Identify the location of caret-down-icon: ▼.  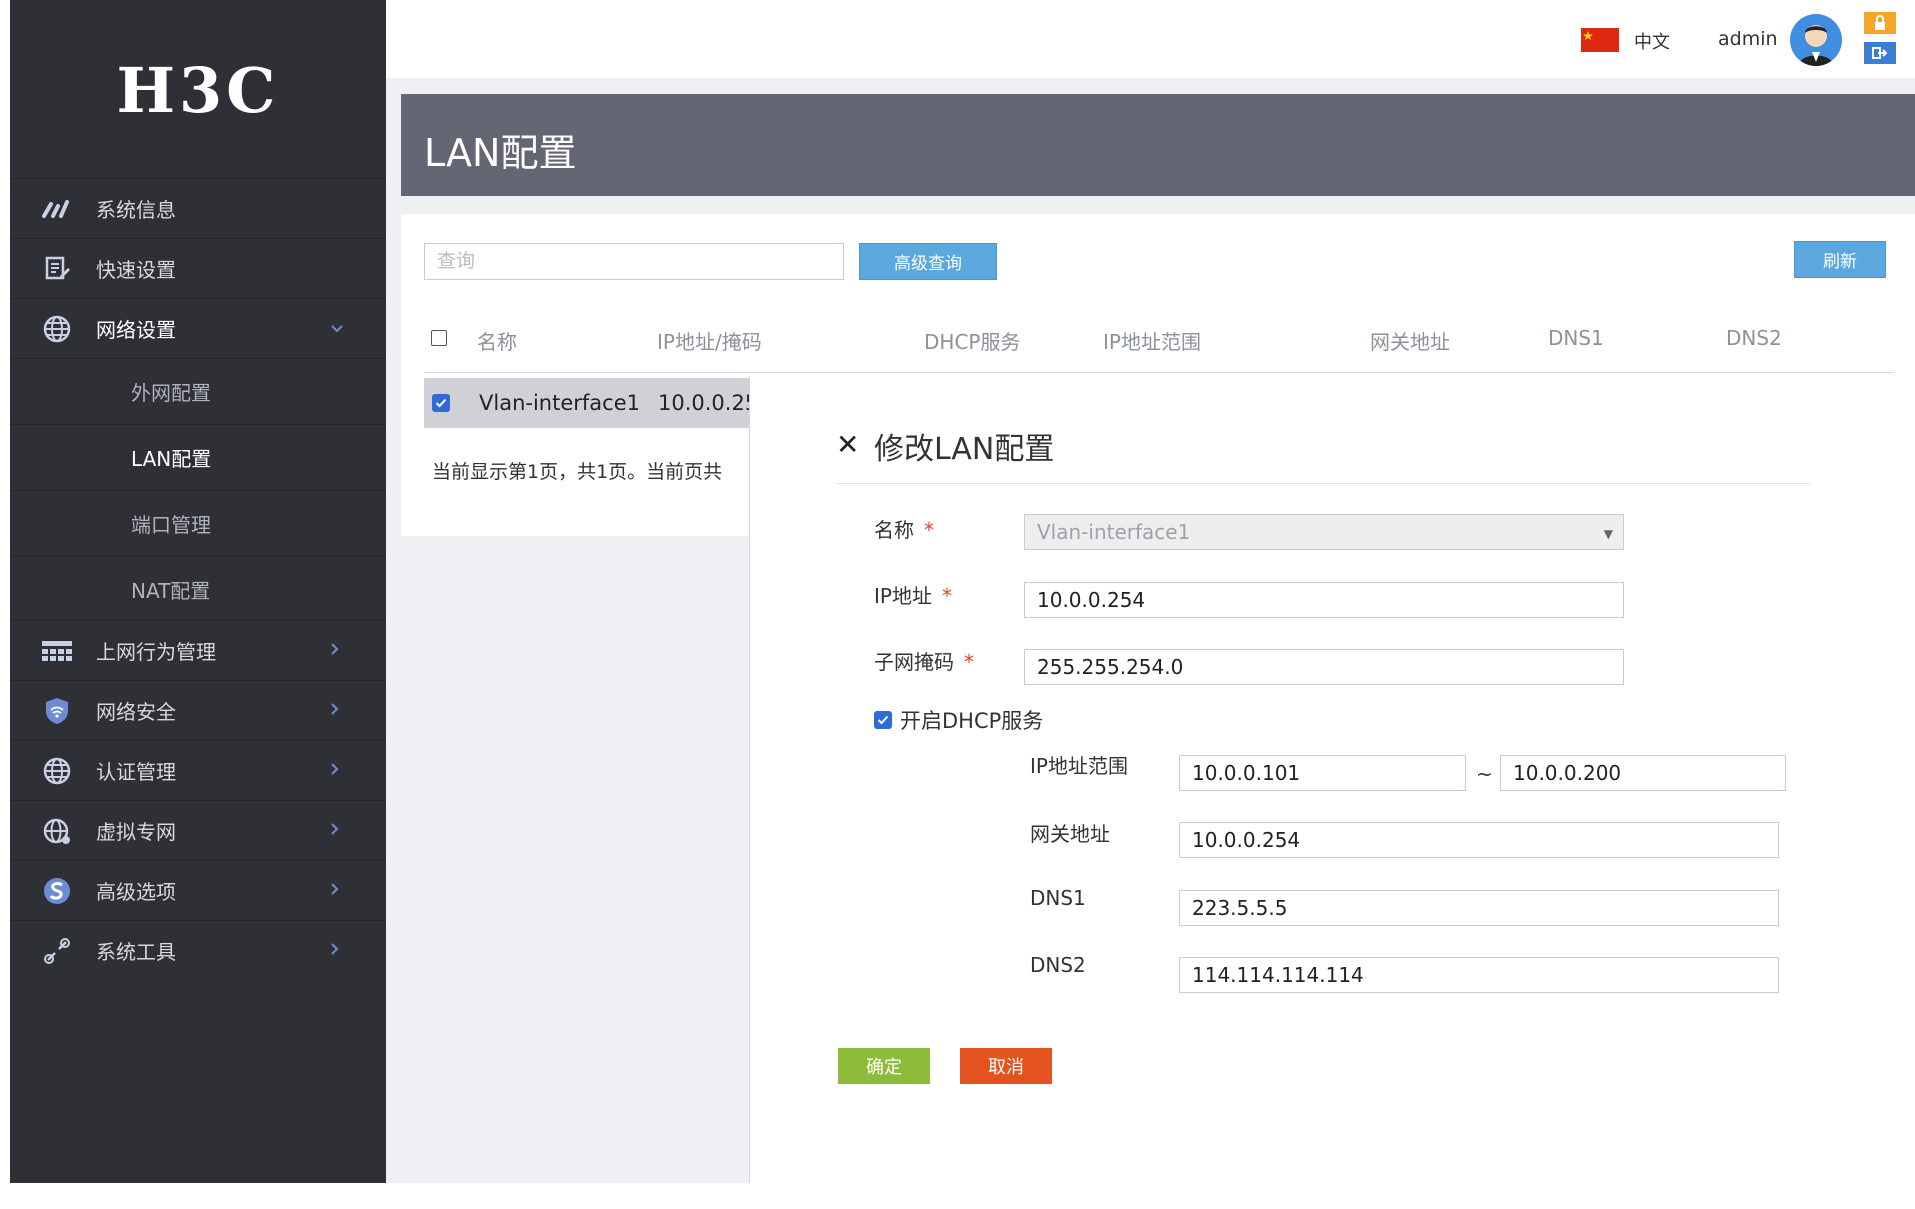
(1608, 534).